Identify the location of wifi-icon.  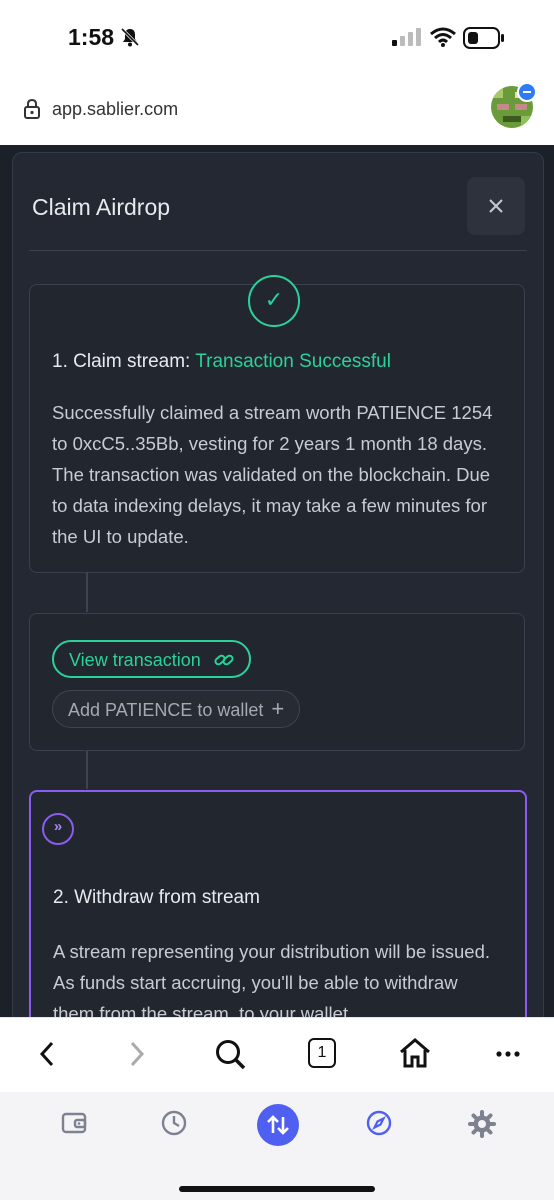
(443, 37).